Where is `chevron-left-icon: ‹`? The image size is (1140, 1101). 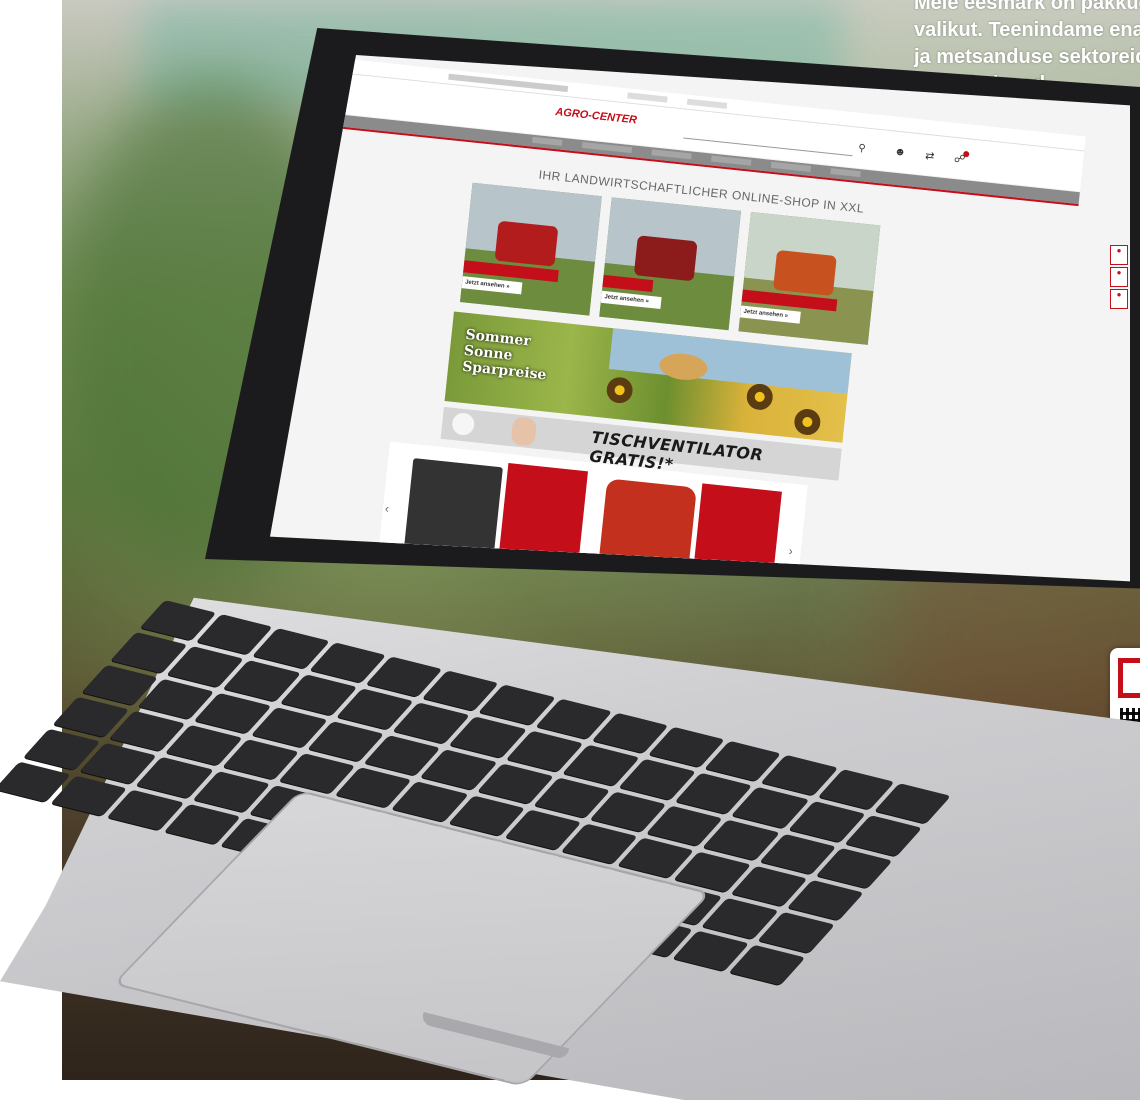
chevron-left-icon: ‹ is located at coordinates (386, 508).